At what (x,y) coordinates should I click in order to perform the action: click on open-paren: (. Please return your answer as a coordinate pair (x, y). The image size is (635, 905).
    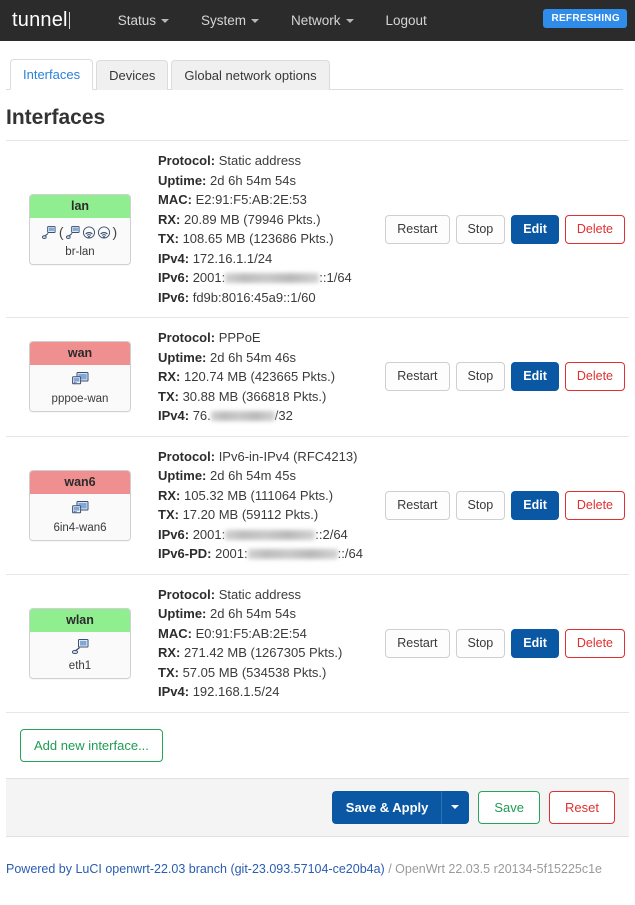
    Looking at the image, I should click on (61, 232).